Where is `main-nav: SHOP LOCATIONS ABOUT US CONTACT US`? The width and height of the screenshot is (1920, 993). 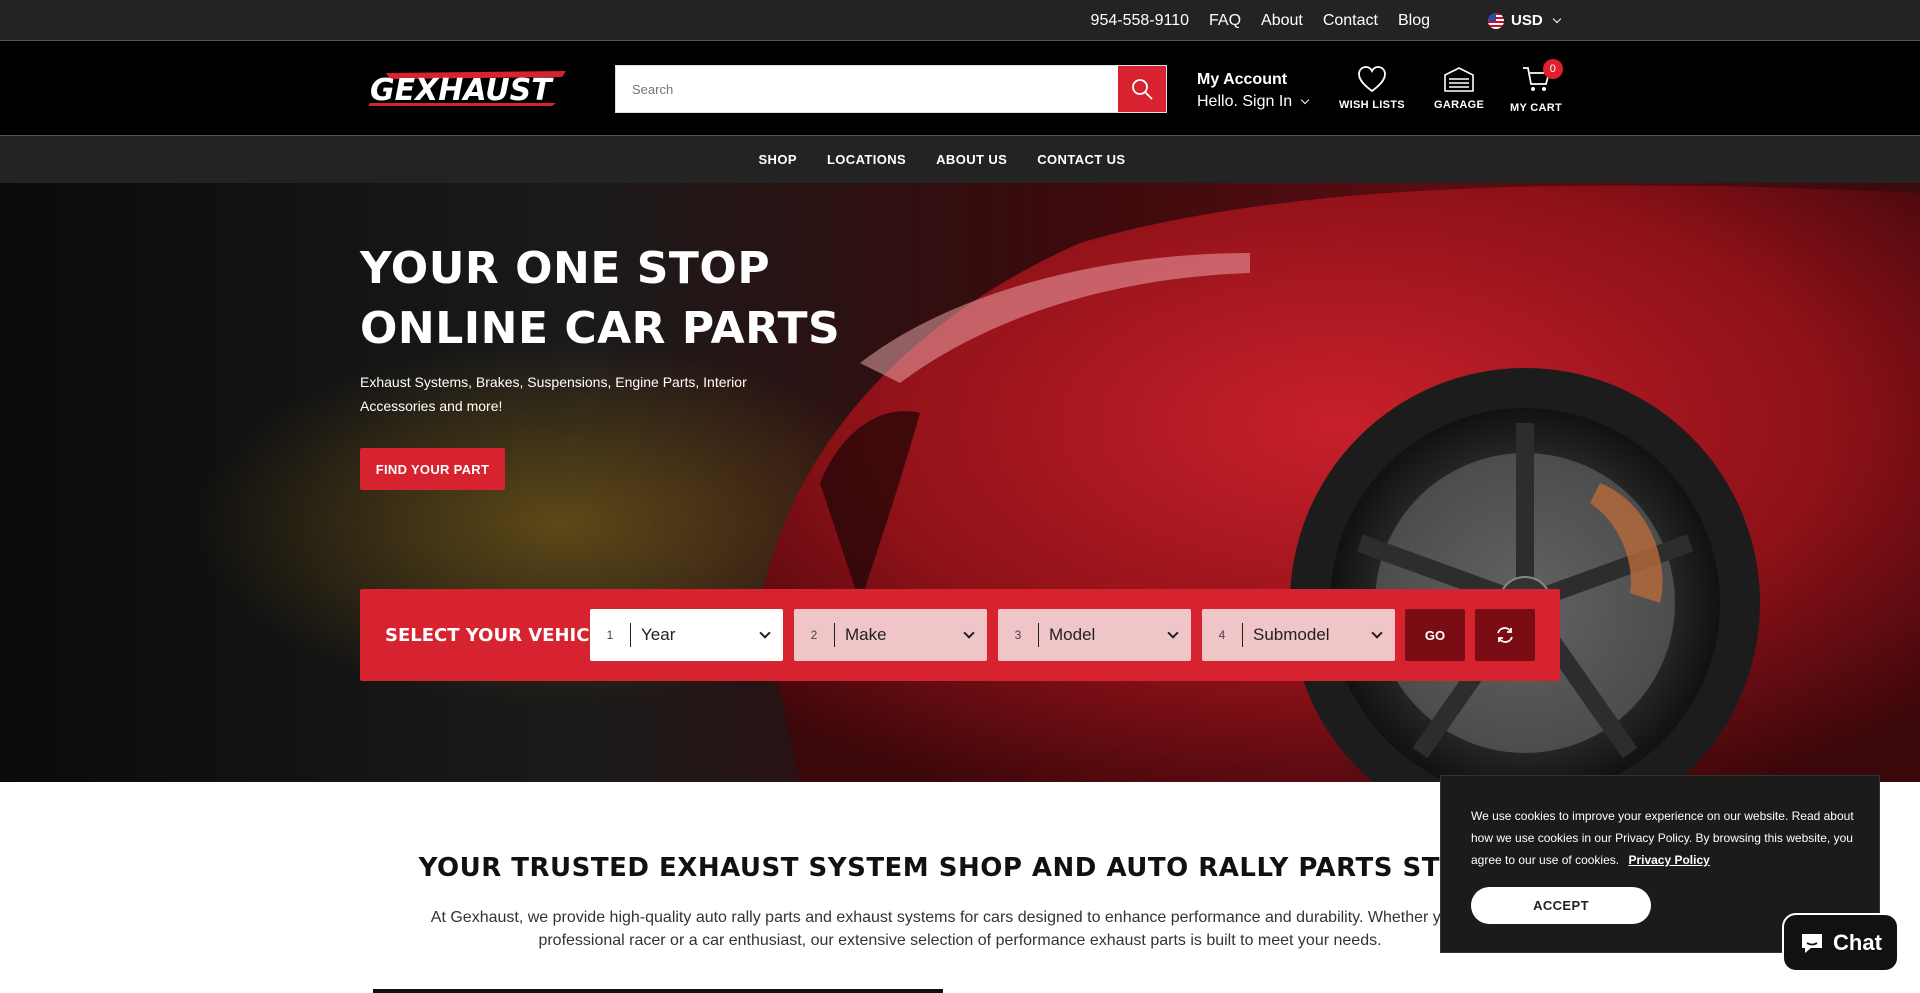 main-nav: SHOP LOCATIONS ABOUT US CONTACT US is located at coordinates (960, 159).